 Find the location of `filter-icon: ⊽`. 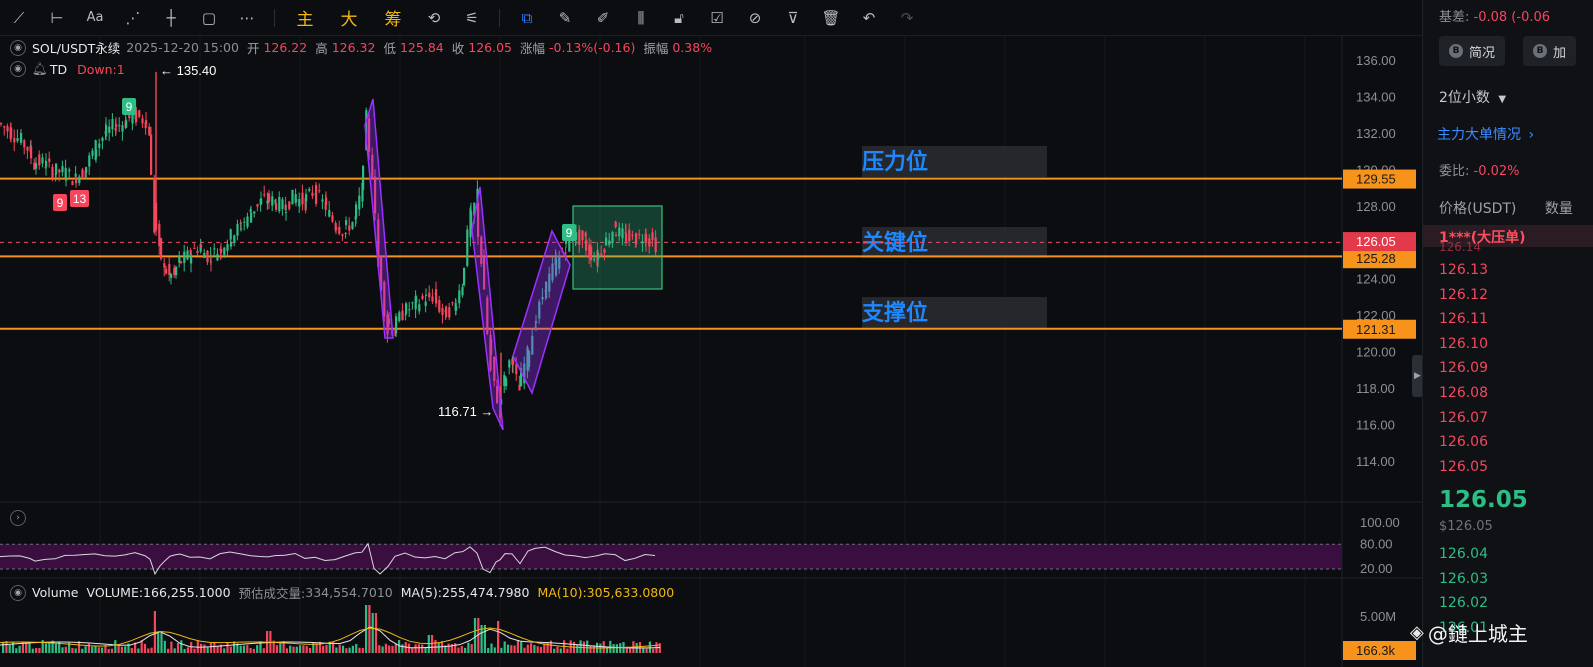

filter-icon: ⊽ is located at coordinates (793, 18).